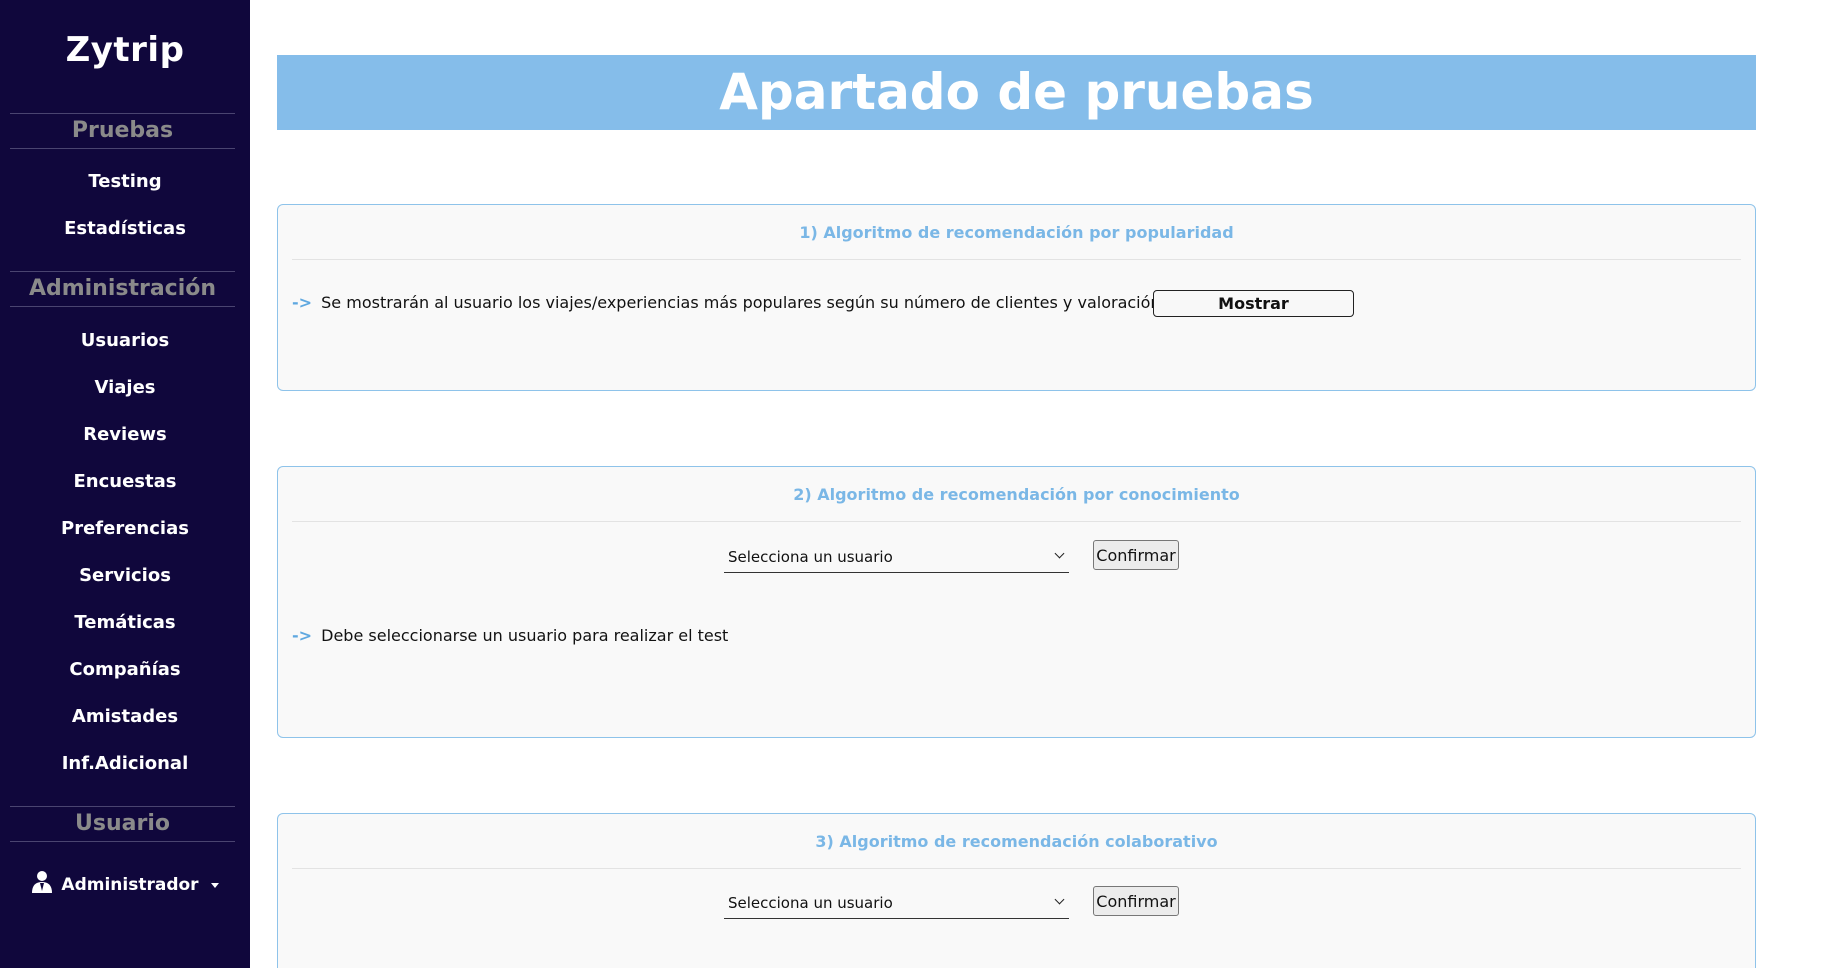 This screenshot has height=968, width=1848. Describe the element at coordinates (896, 903) in the screenshot. I see `usuario-select-colaborativo: Selecciona un usuario` at that location.